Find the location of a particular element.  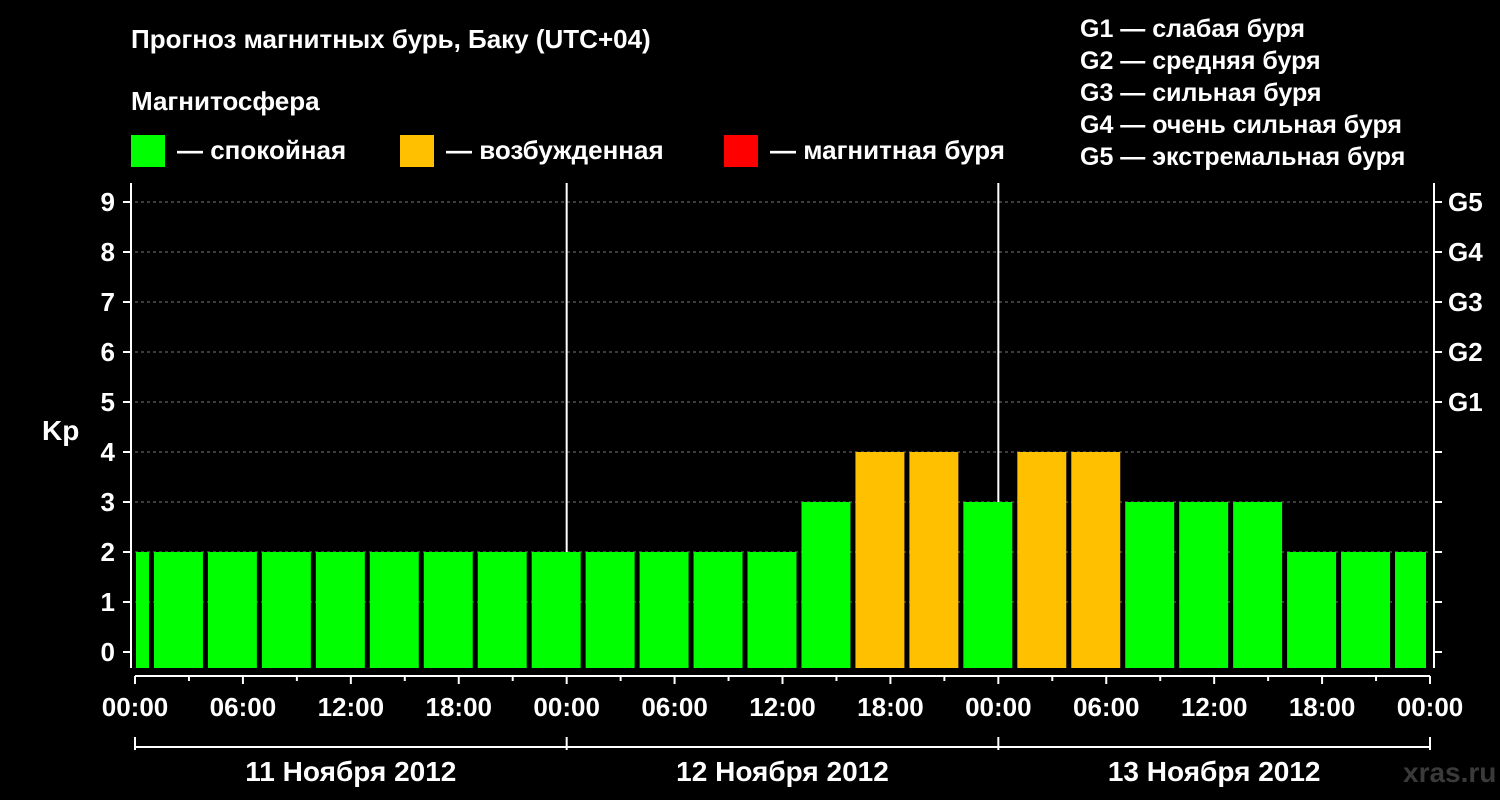

y-tick-label: 9 is located at coordinates (108, 202).